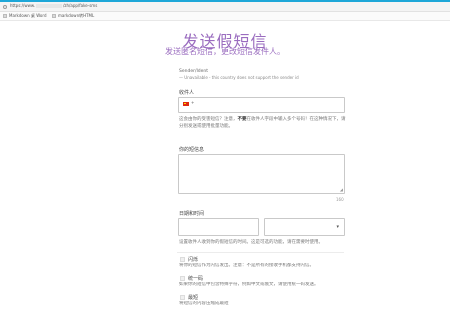 Image resolution: width=450 pixels, height=311 pixels. Describe the element at coordinates (76, 15) in the screenshot. I see `bookmark-2-label: markdown转HTML` at that location.